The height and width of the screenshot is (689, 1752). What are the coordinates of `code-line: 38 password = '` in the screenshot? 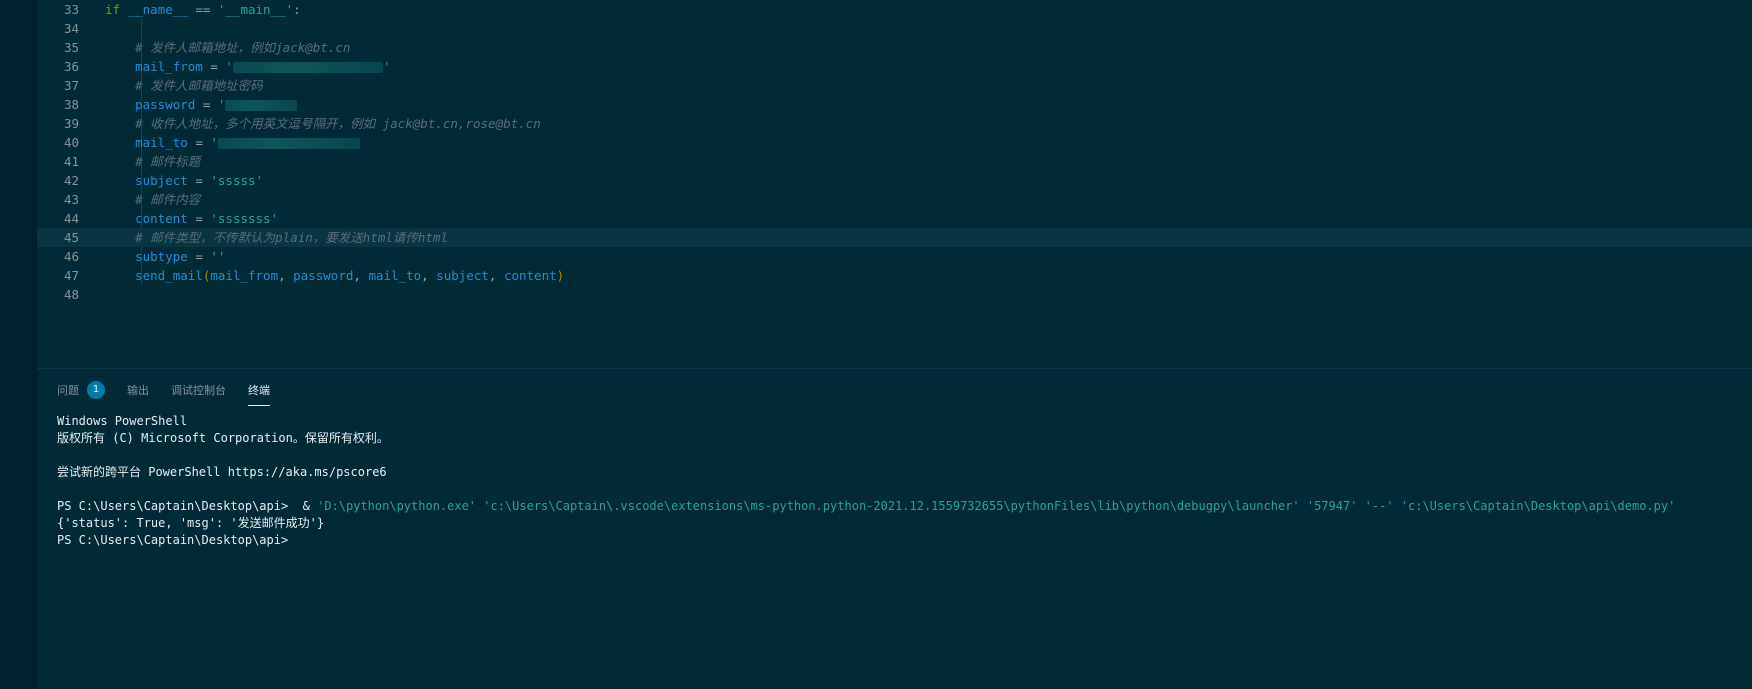 It's located at (894, 104).